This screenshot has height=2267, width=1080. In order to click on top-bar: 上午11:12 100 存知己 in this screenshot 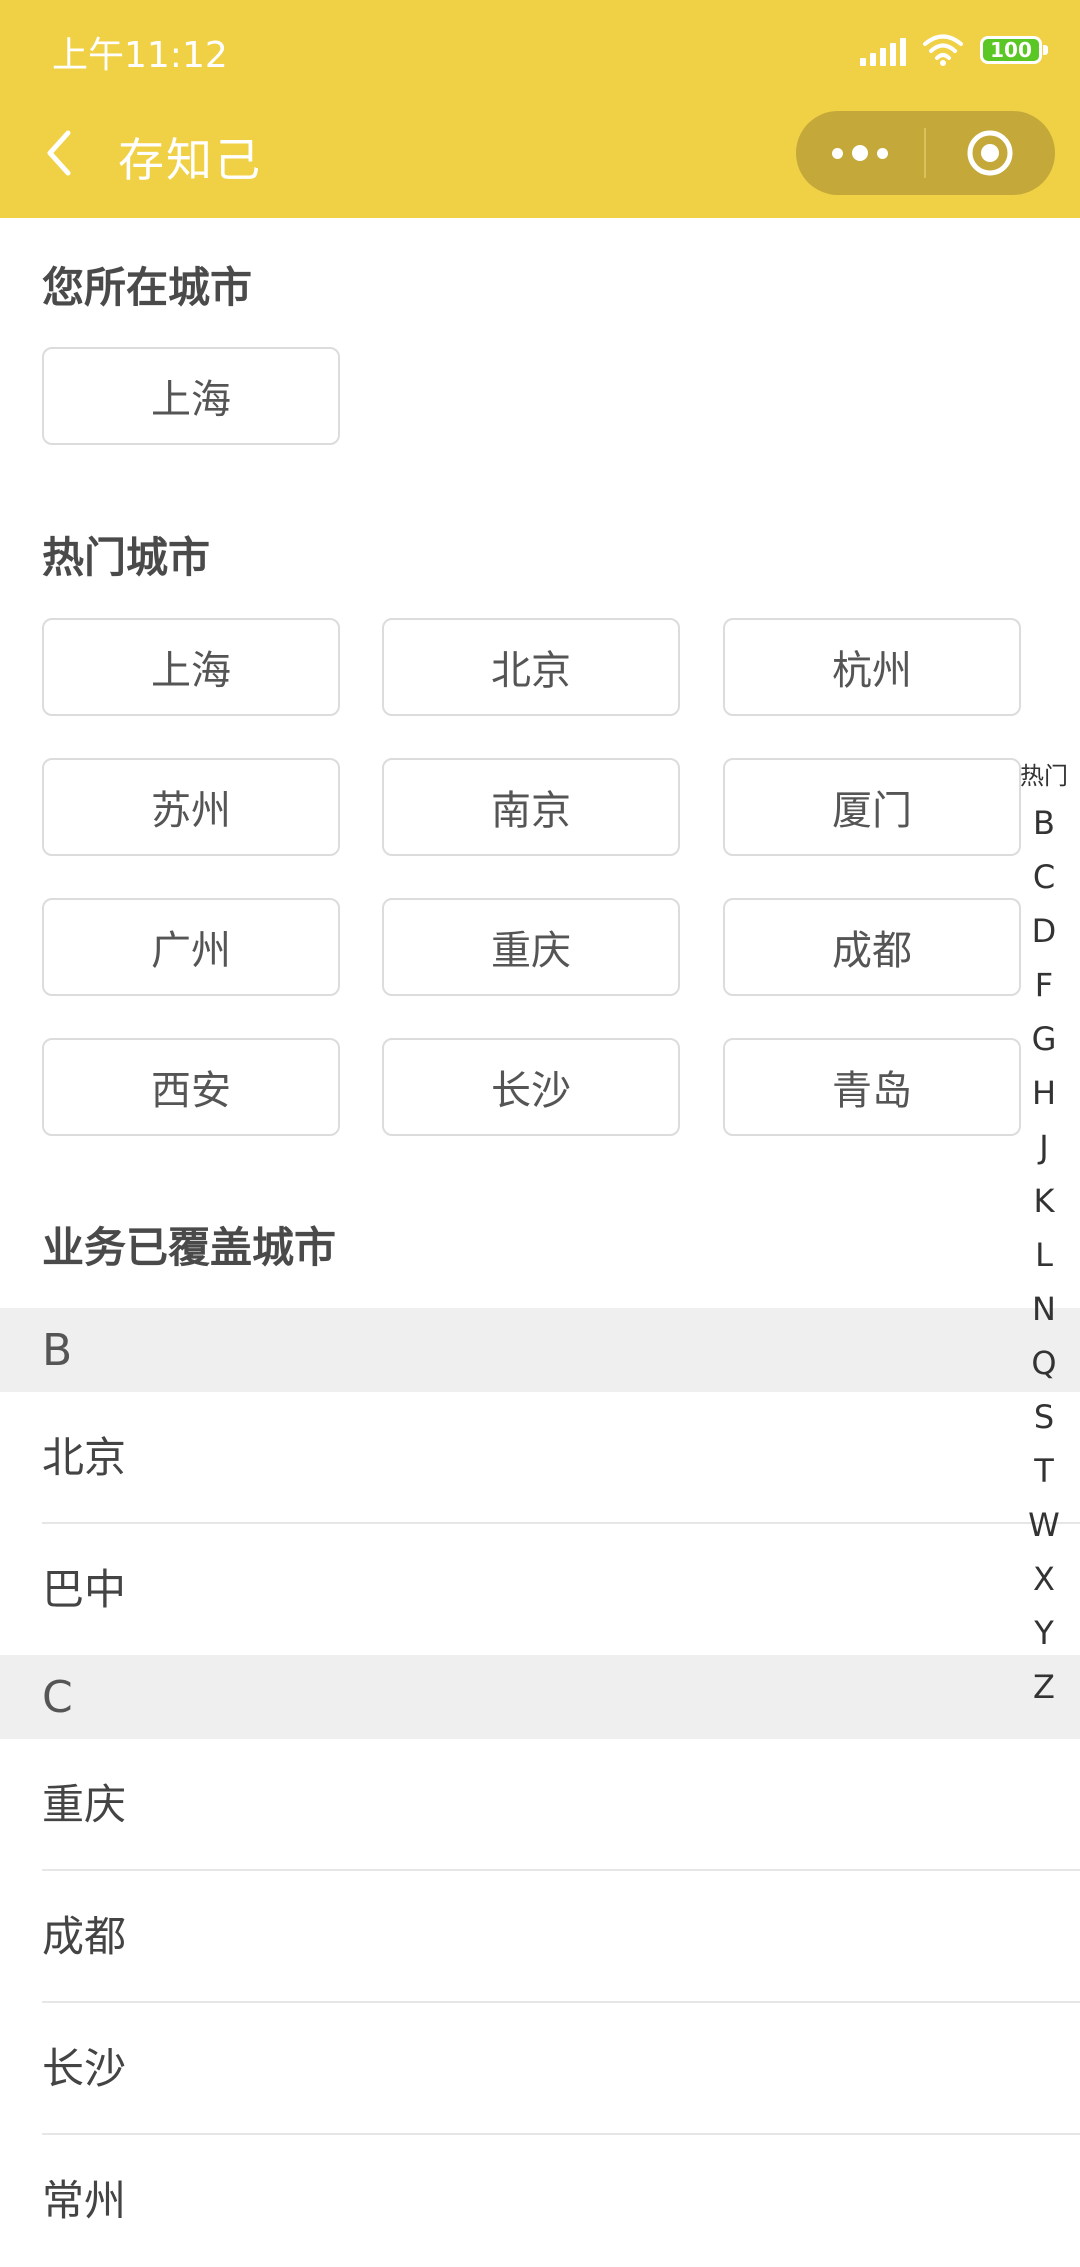, I will do `click(540, 109)`.